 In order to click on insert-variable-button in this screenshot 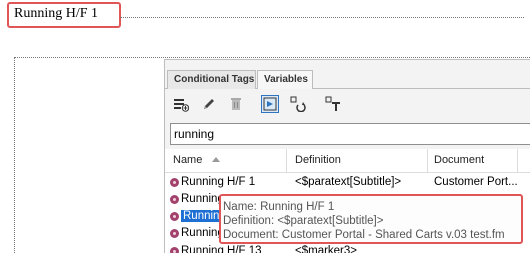, I will do `click(270, 104)`.